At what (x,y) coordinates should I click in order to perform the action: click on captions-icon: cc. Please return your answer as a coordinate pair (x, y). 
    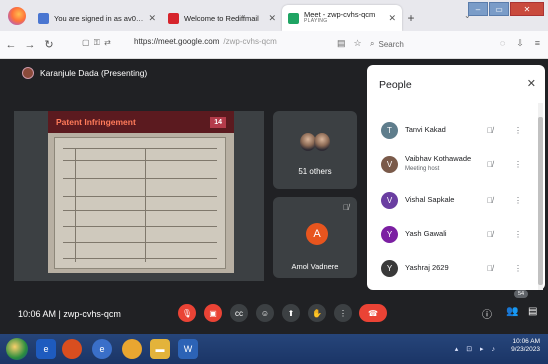
    Looking at the image, I should click on (239, 313).